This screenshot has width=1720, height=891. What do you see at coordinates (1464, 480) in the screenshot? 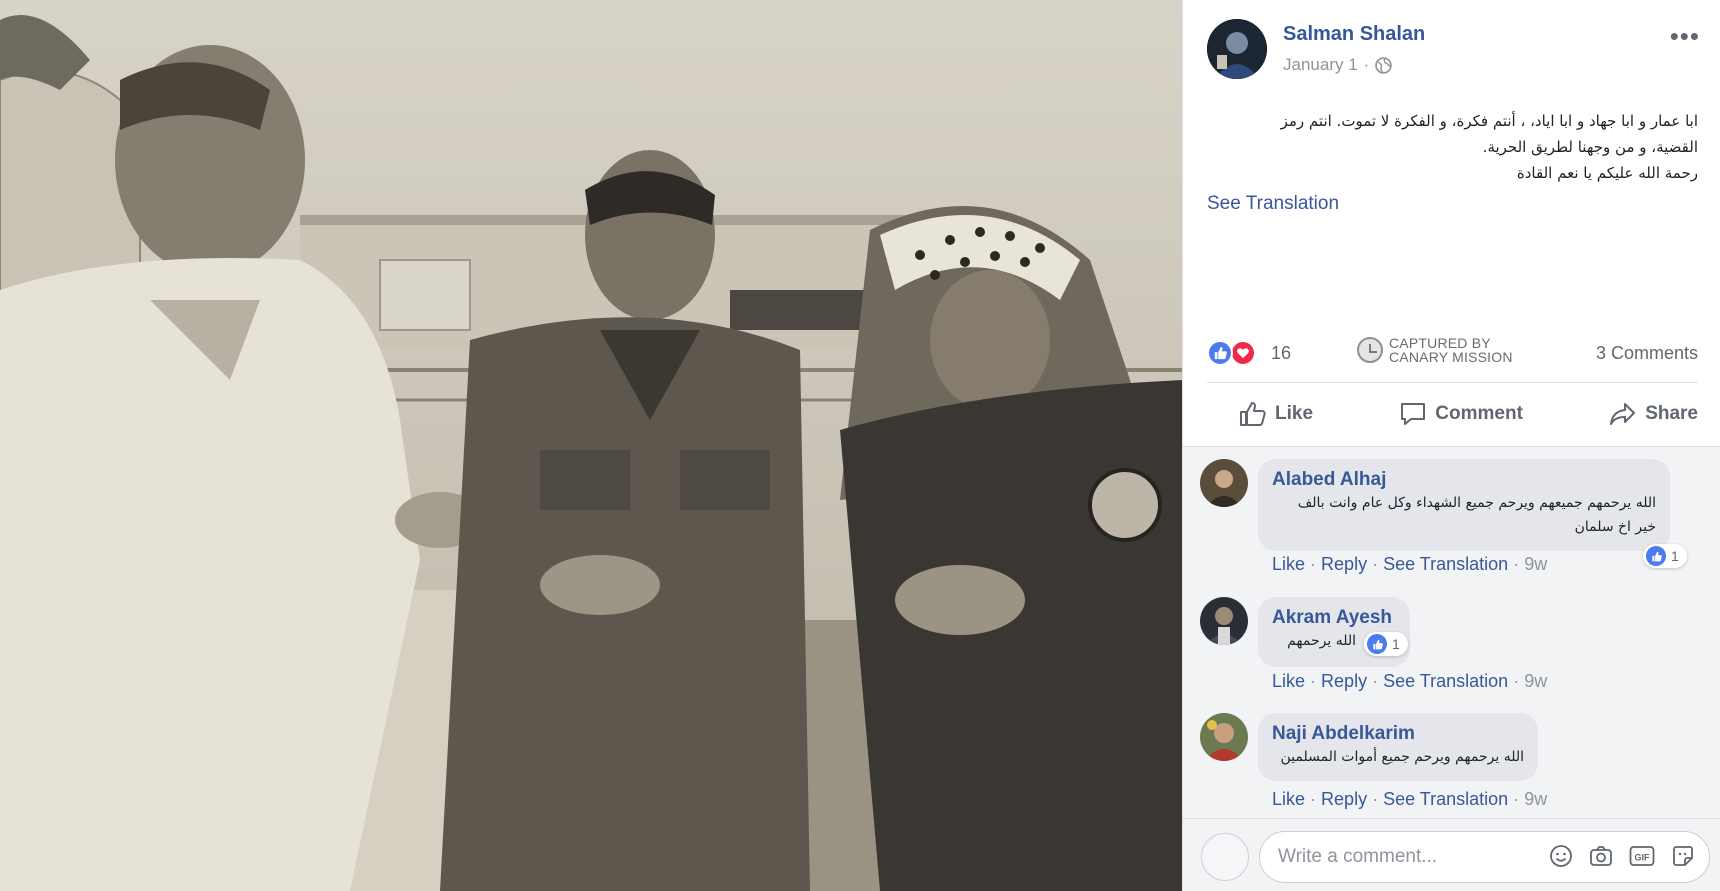
I see `commenter-name: Alabed Alhaj` at bounding box center [1464, 480].